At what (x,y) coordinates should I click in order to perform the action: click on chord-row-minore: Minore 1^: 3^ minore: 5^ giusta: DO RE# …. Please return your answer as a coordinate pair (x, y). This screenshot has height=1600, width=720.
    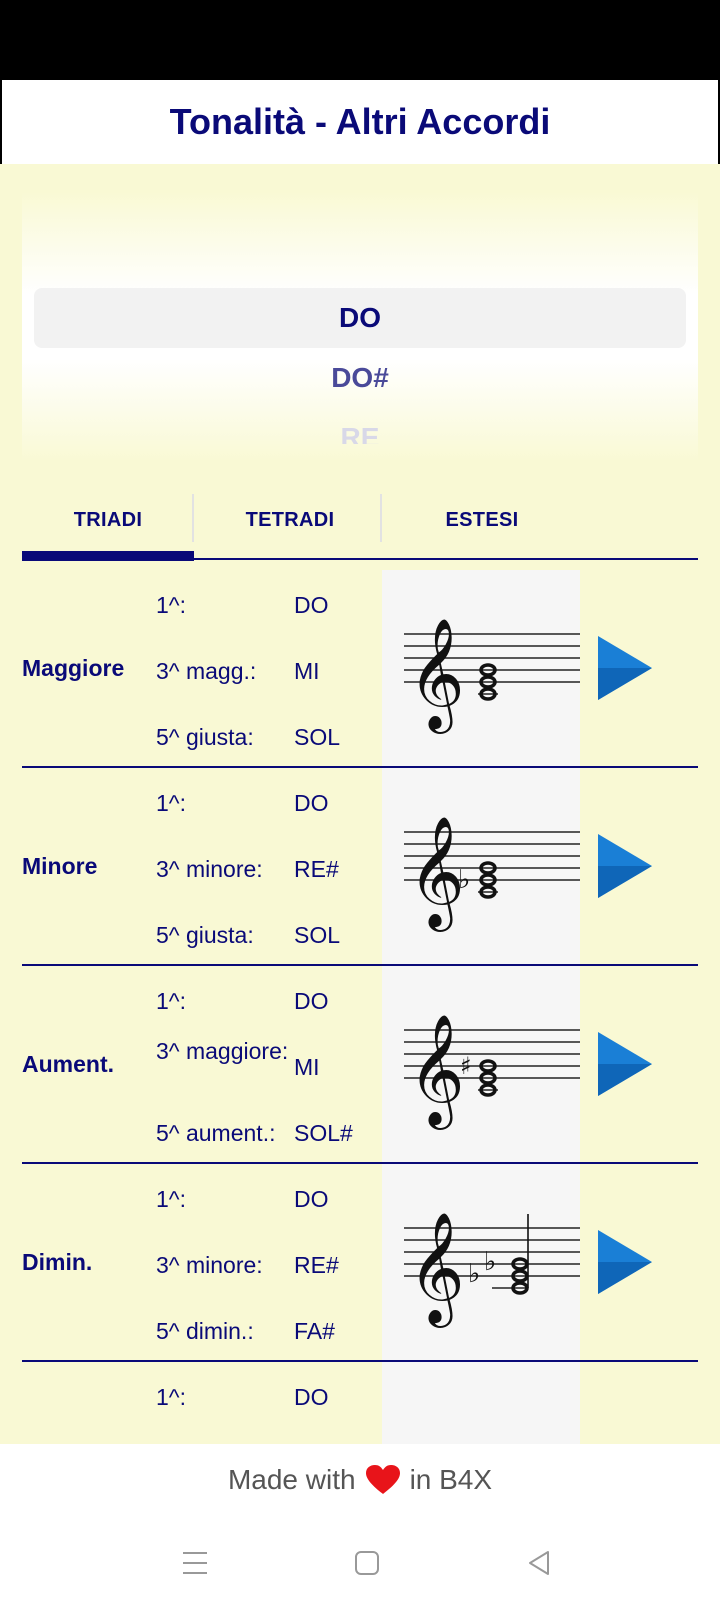
    Looking at the image, I should click on (360, 867).